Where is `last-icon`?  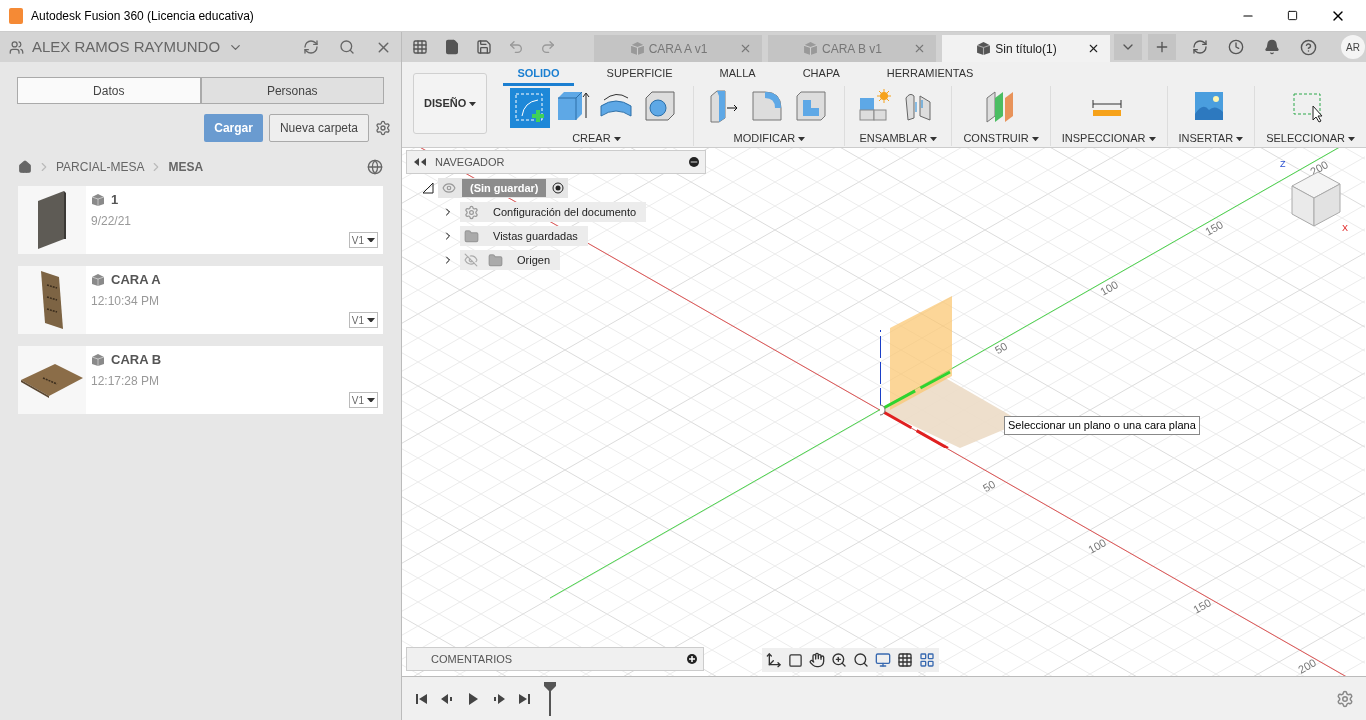
last-icon is located at coordinates (525, 698).